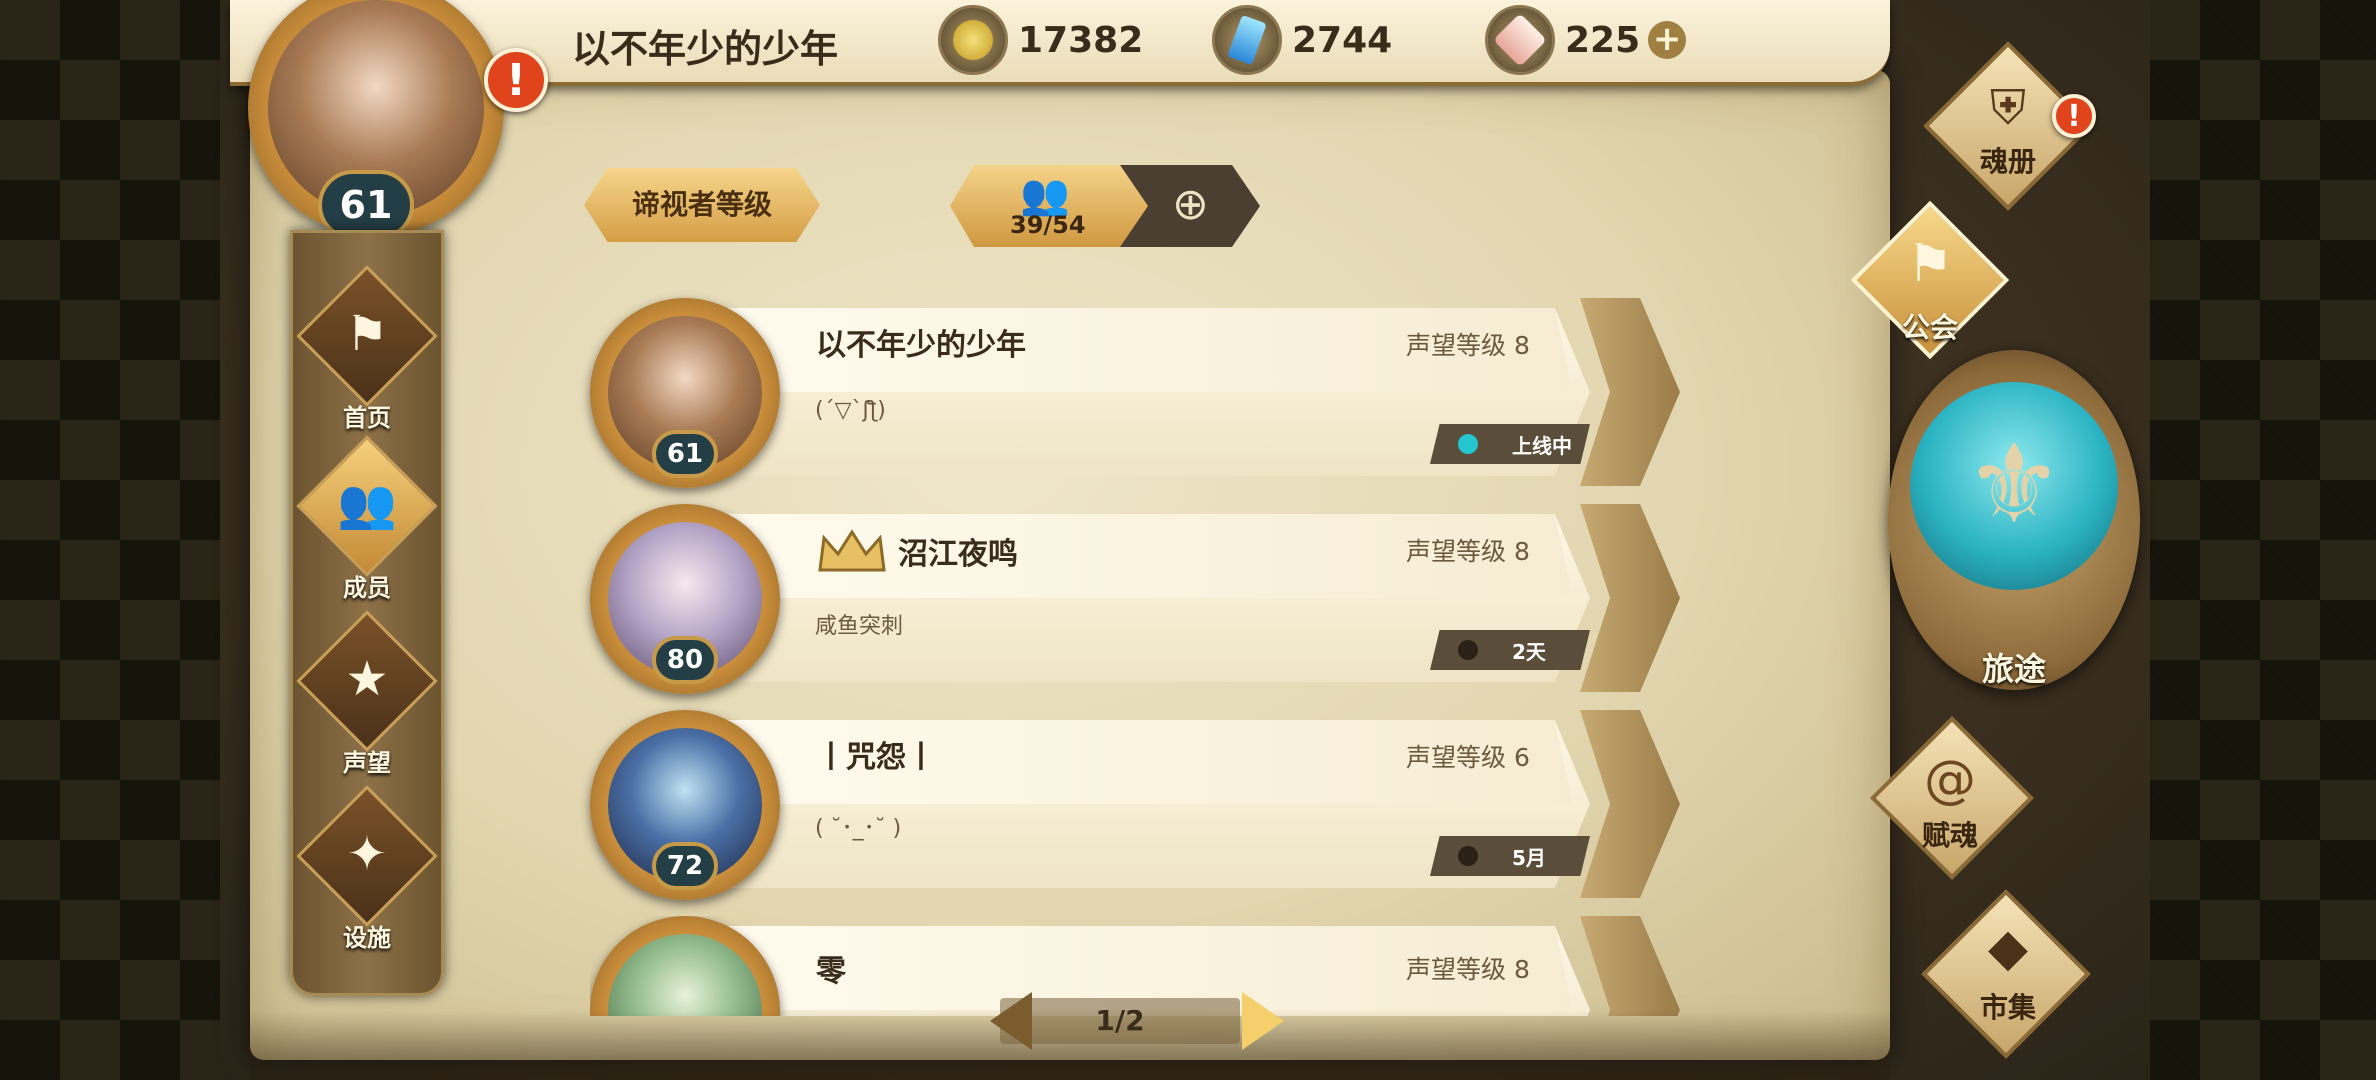 This screenshot has width=2376, height=1080. I want to click on nav-prestige: ★ 声望, so click(367, 701).